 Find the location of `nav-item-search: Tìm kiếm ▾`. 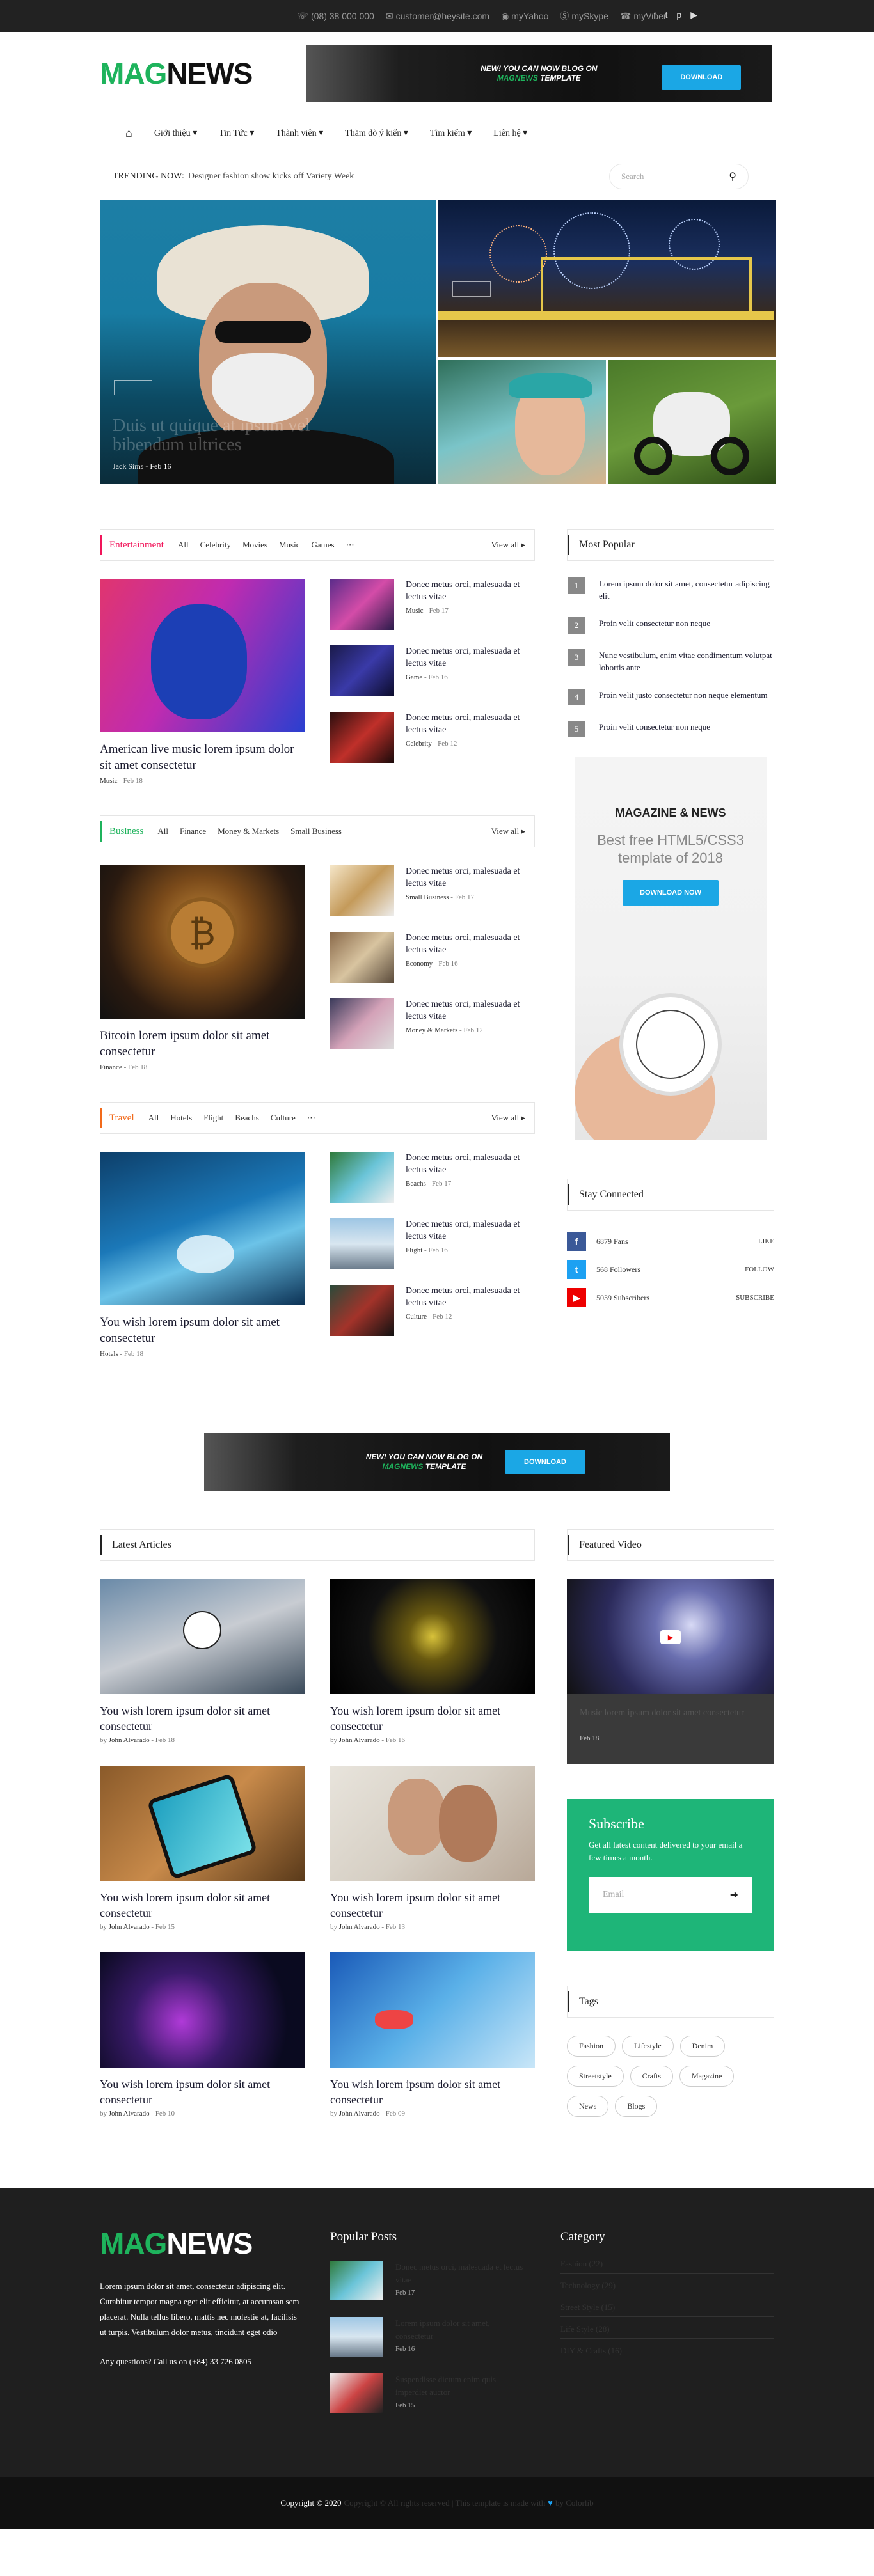

nav-item-search: Tìm kiếm ▾ is located at coordinates (451, 133).